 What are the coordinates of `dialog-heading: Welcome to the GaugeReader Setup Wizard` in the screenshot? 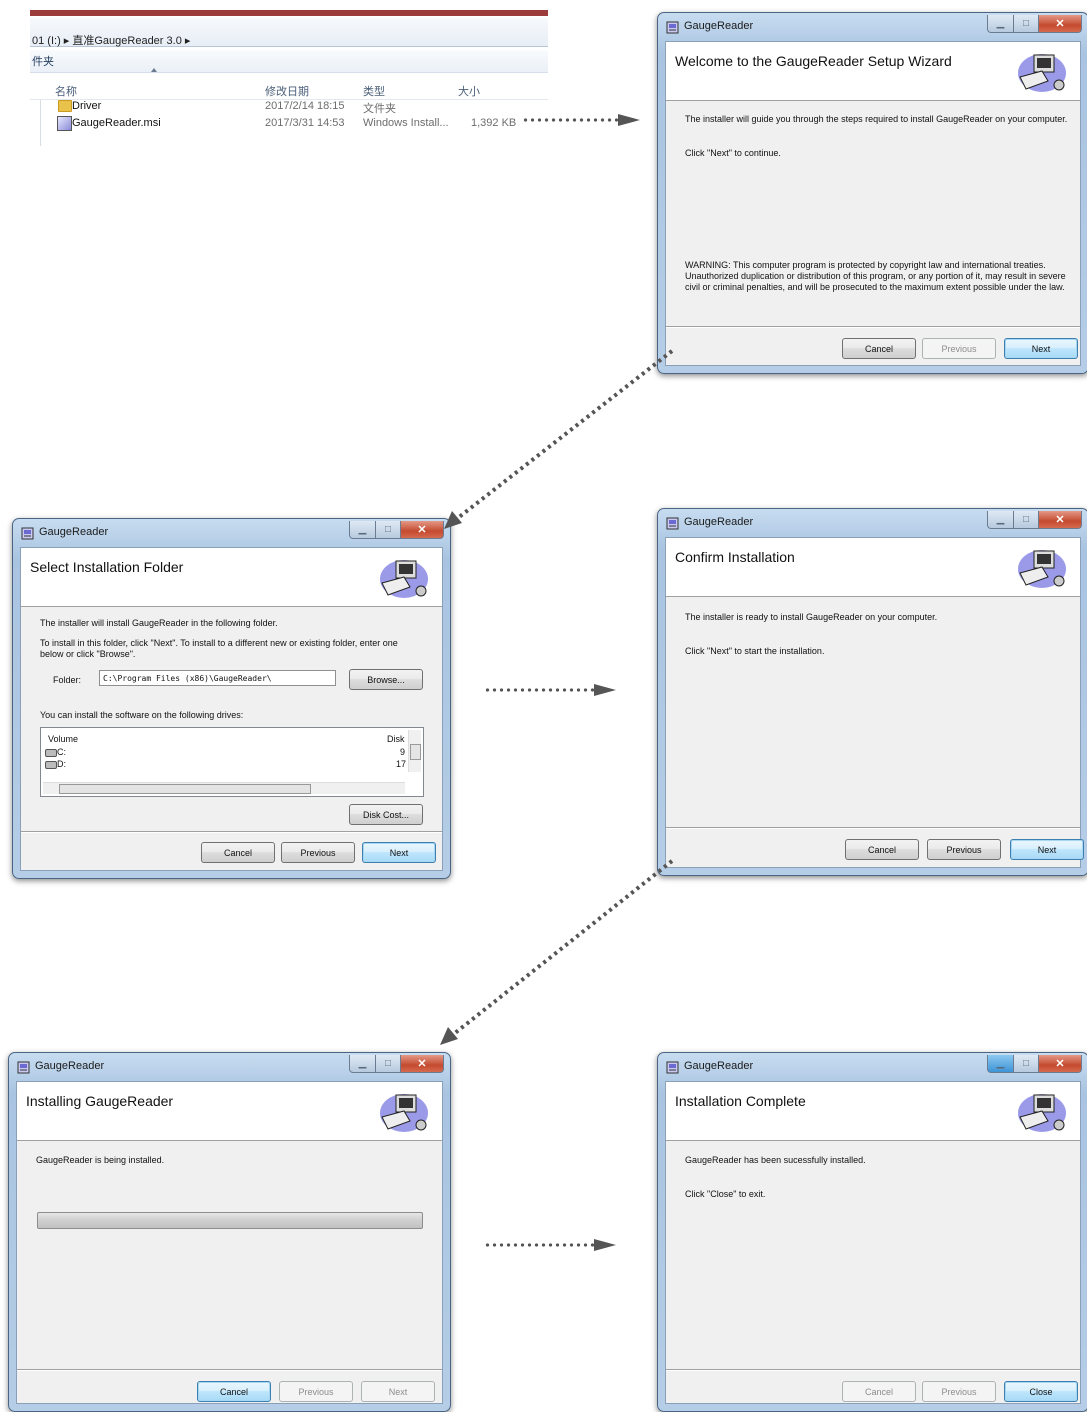 It's located at (813, 61).